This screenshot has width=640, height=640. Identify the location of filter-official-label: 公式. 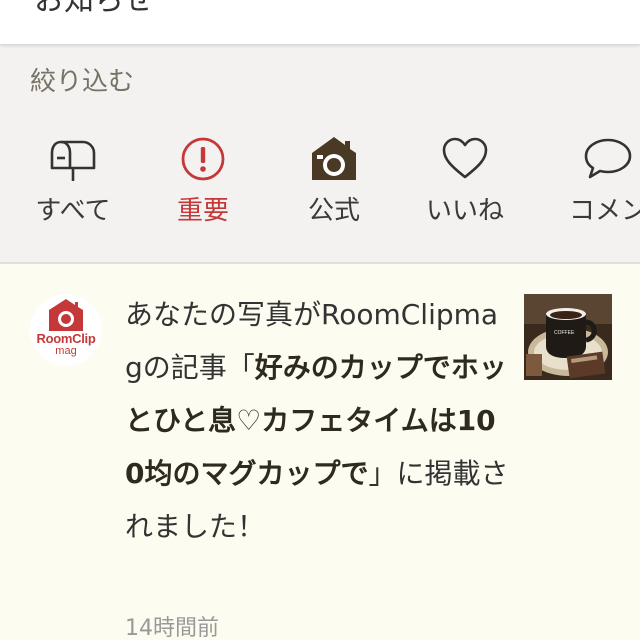
(333, 211).